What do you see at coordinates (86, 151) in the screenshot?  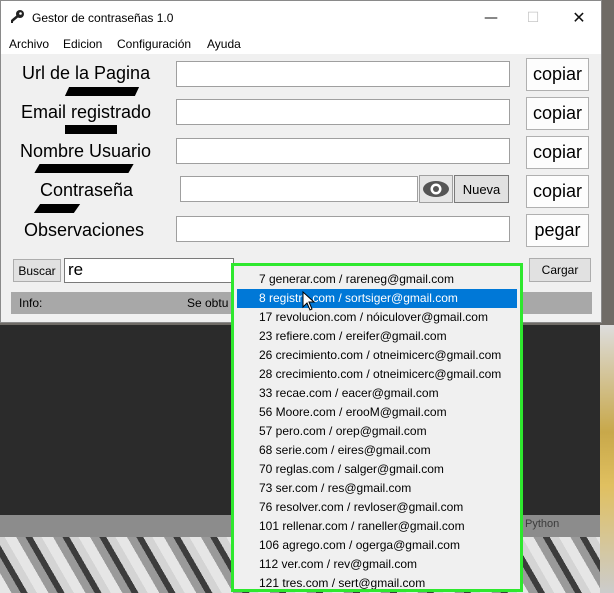 I see `username-label: Nombre Usuario` at bounding box center [86, 151].